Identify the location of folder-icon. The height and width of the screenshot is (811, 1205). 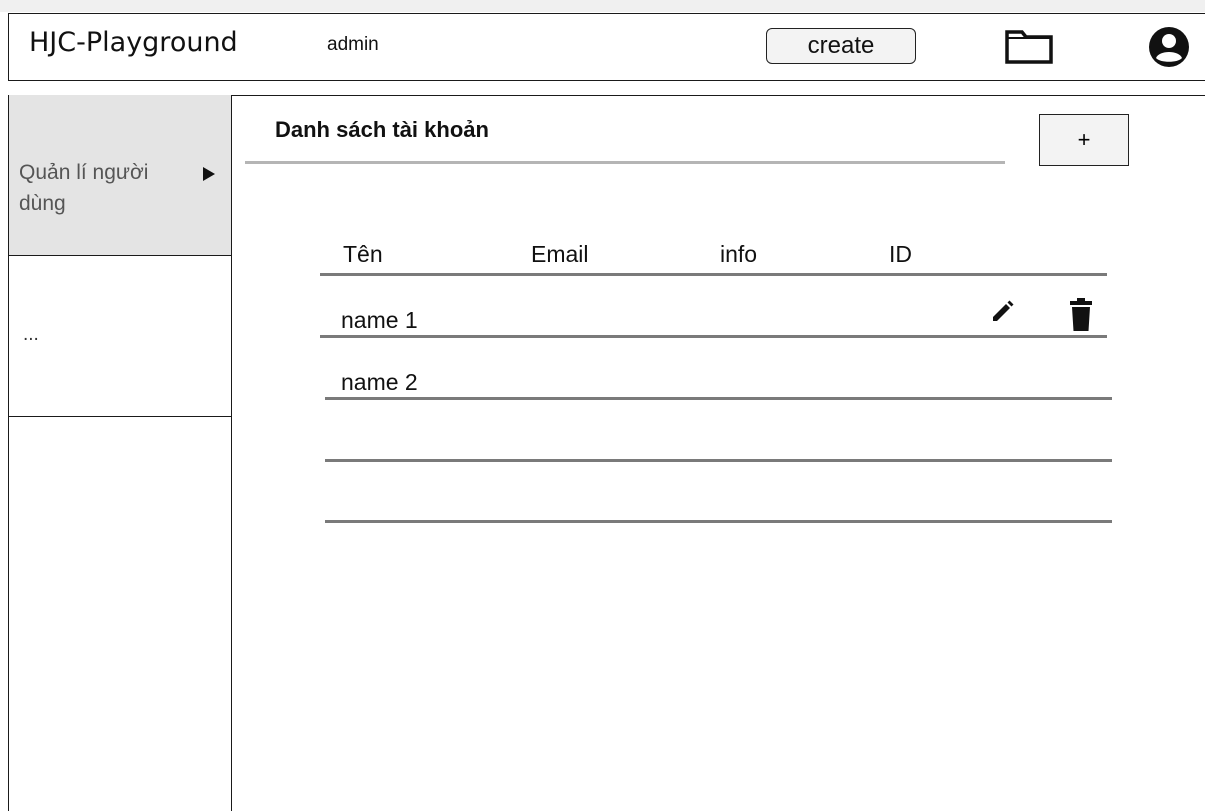
(1029, 47).